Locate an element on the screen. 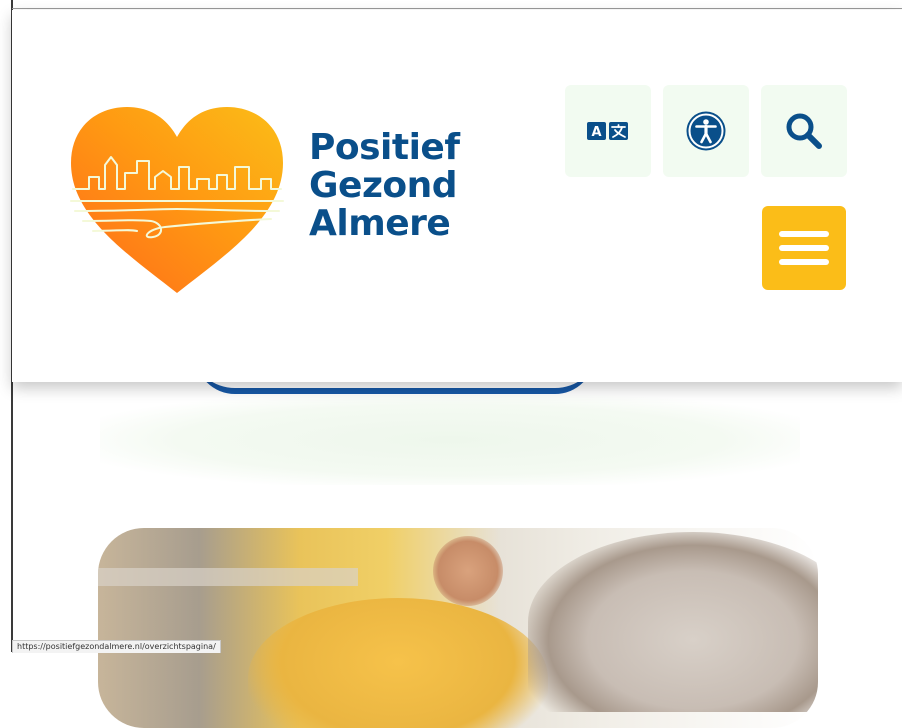 Image resolution: width=902 pixels, height=728 pixels. menu-button is located at coordinates (804, 248).